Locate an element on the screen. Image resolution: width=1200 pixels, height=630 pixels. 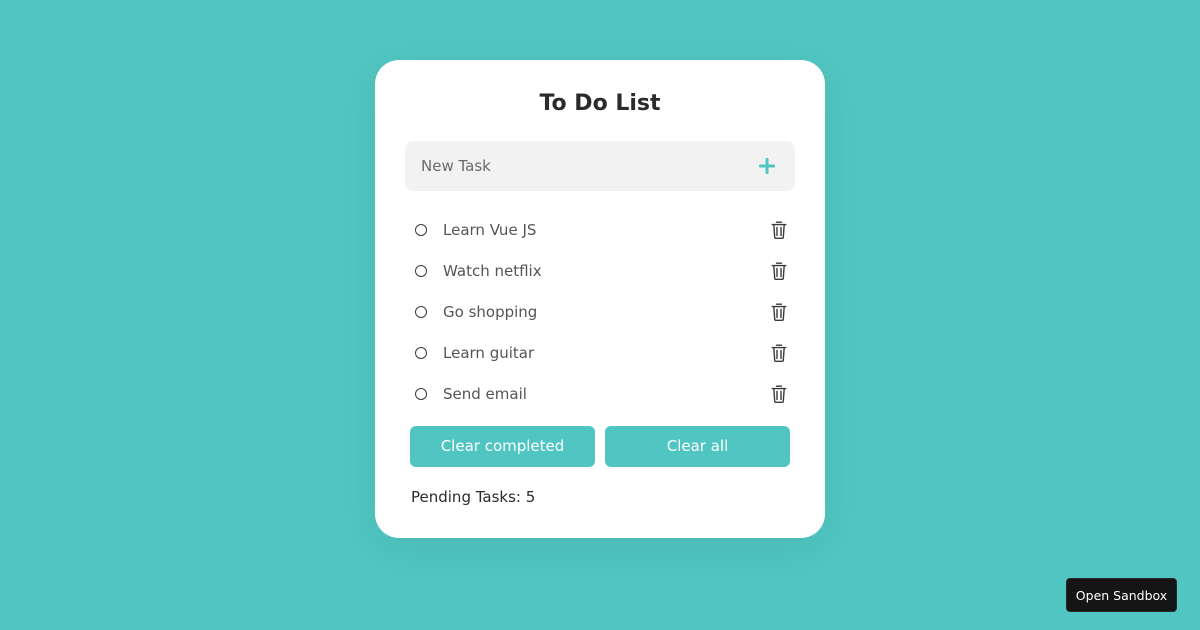
task-item: Watch netflix is located at coordinates (600, 271).